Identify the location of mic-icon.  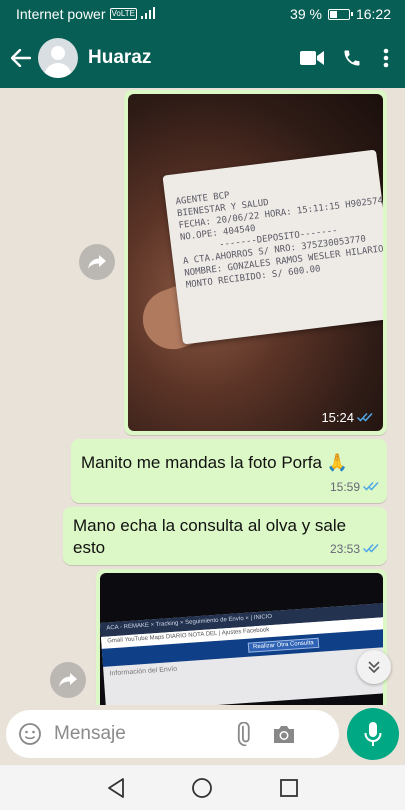
(373, 734).